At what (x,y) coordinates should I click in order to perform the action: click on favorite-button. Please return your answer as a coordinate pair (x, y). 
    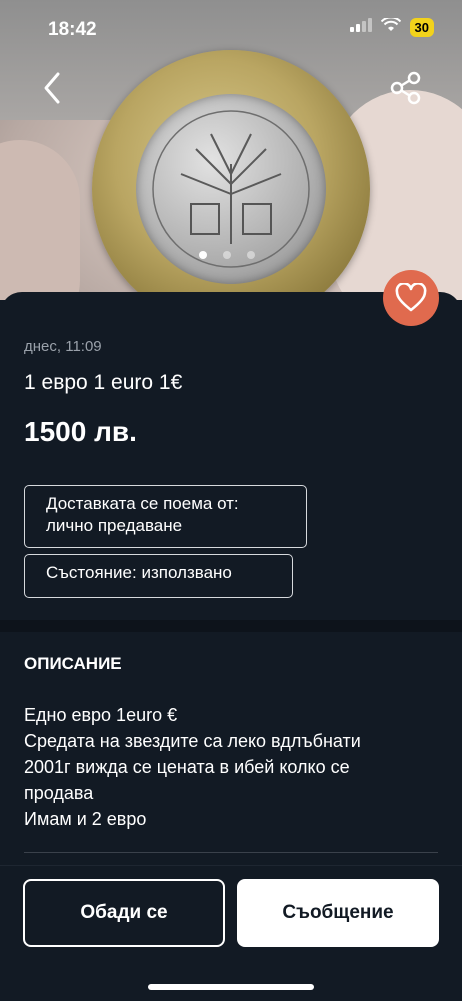
    Looking at the image, I should click on (411, 298).